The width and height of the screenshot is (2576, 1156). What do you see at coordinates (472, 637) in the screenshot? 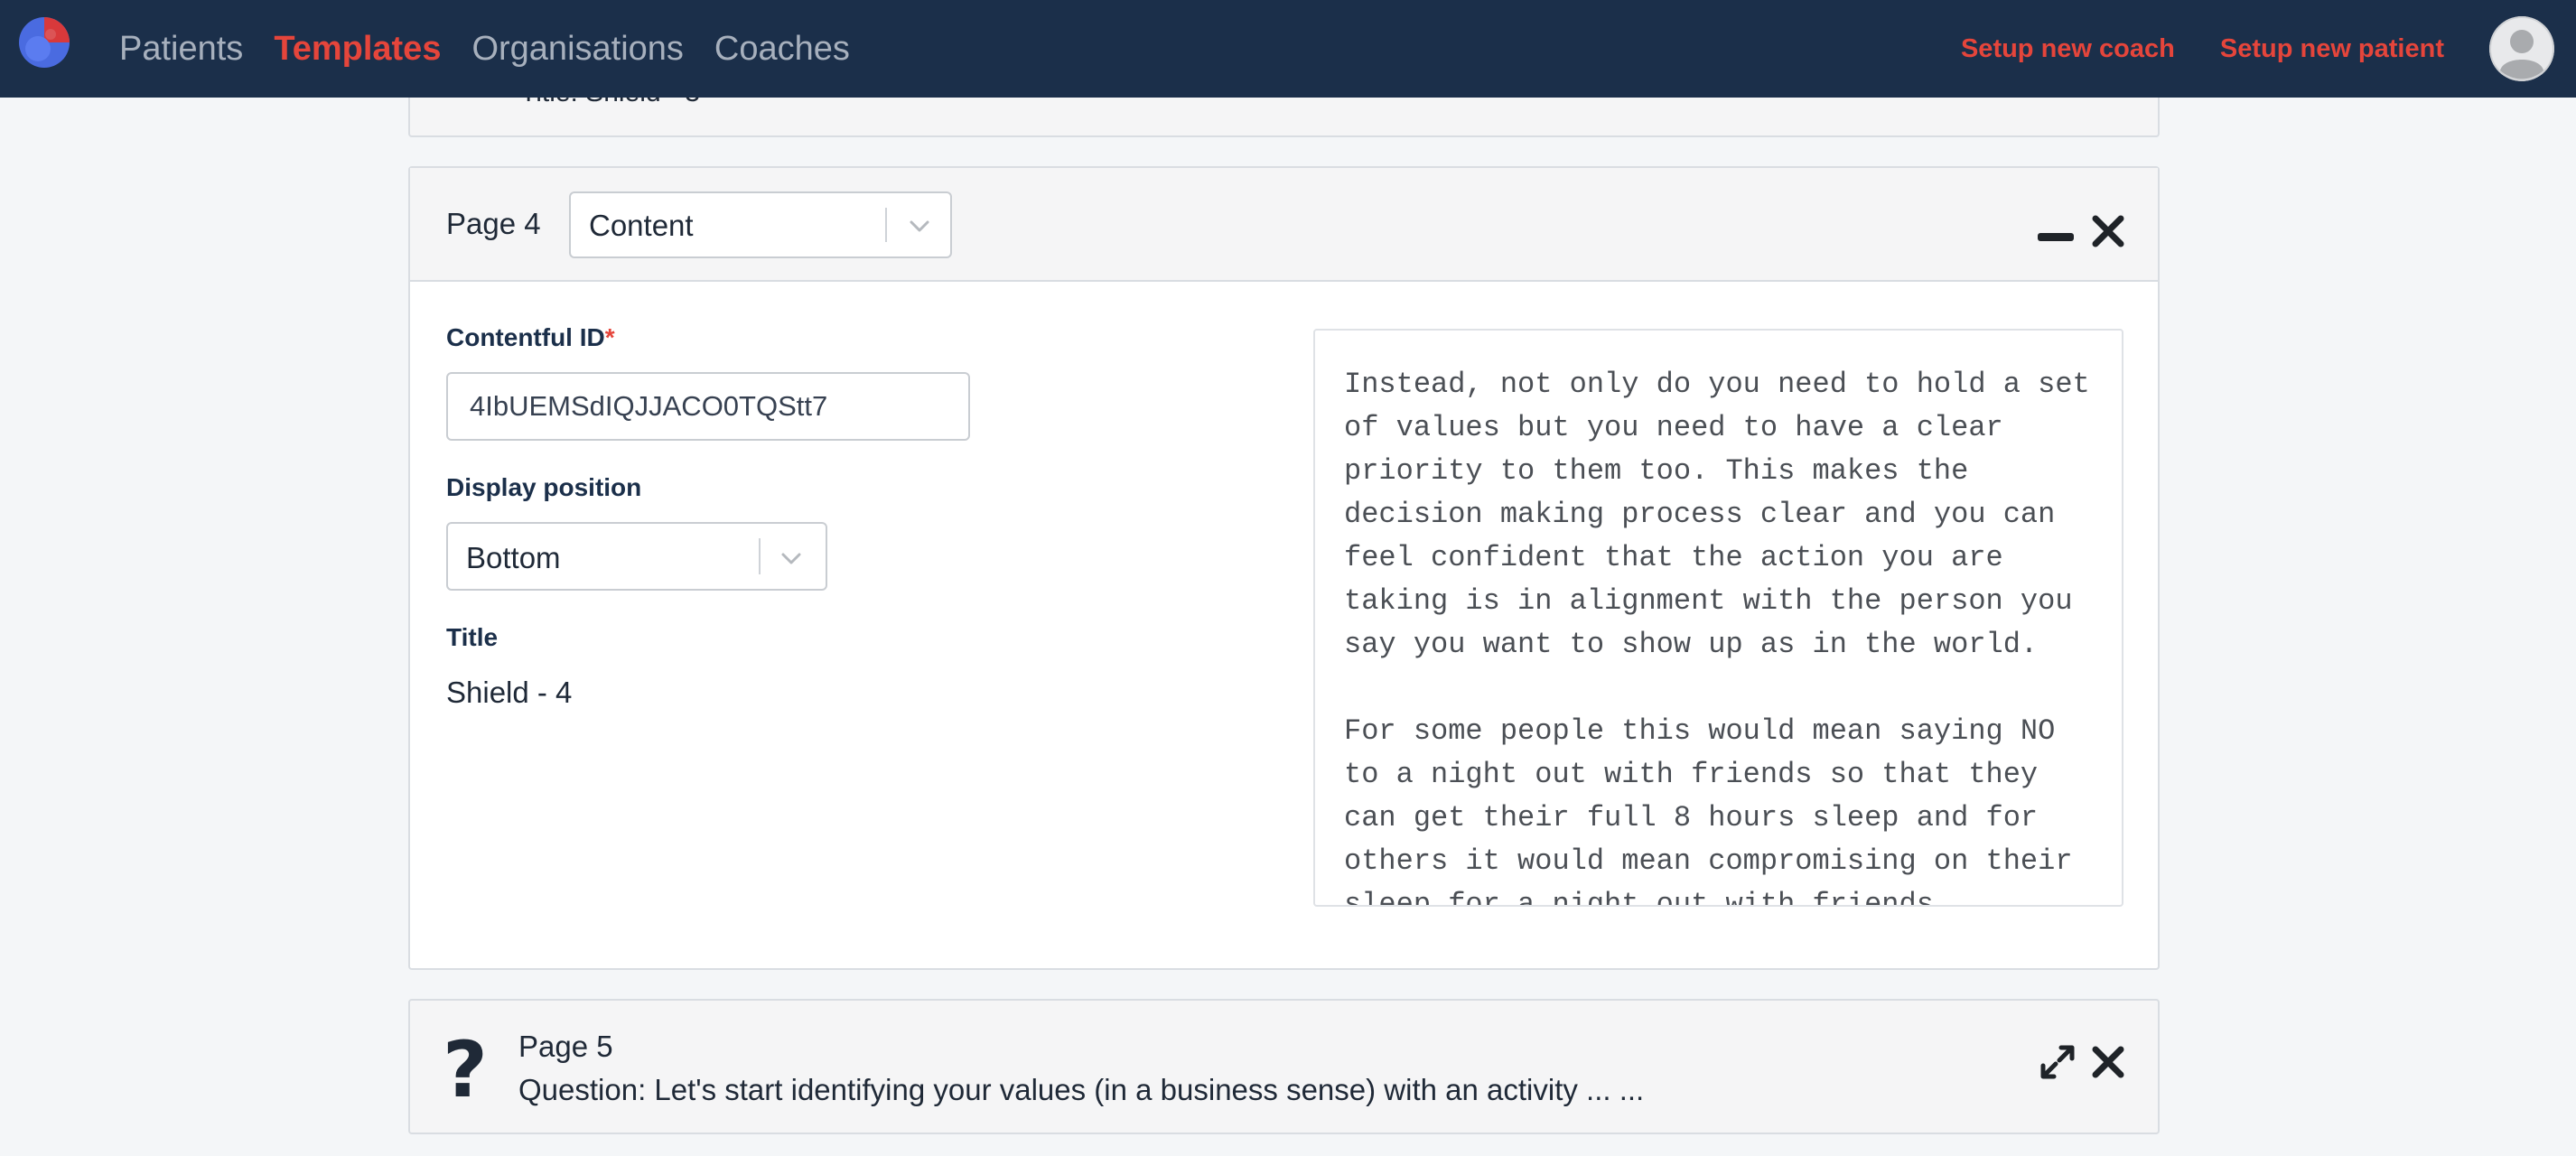
I see `title-label: Title` at bounding box center [472, 637].